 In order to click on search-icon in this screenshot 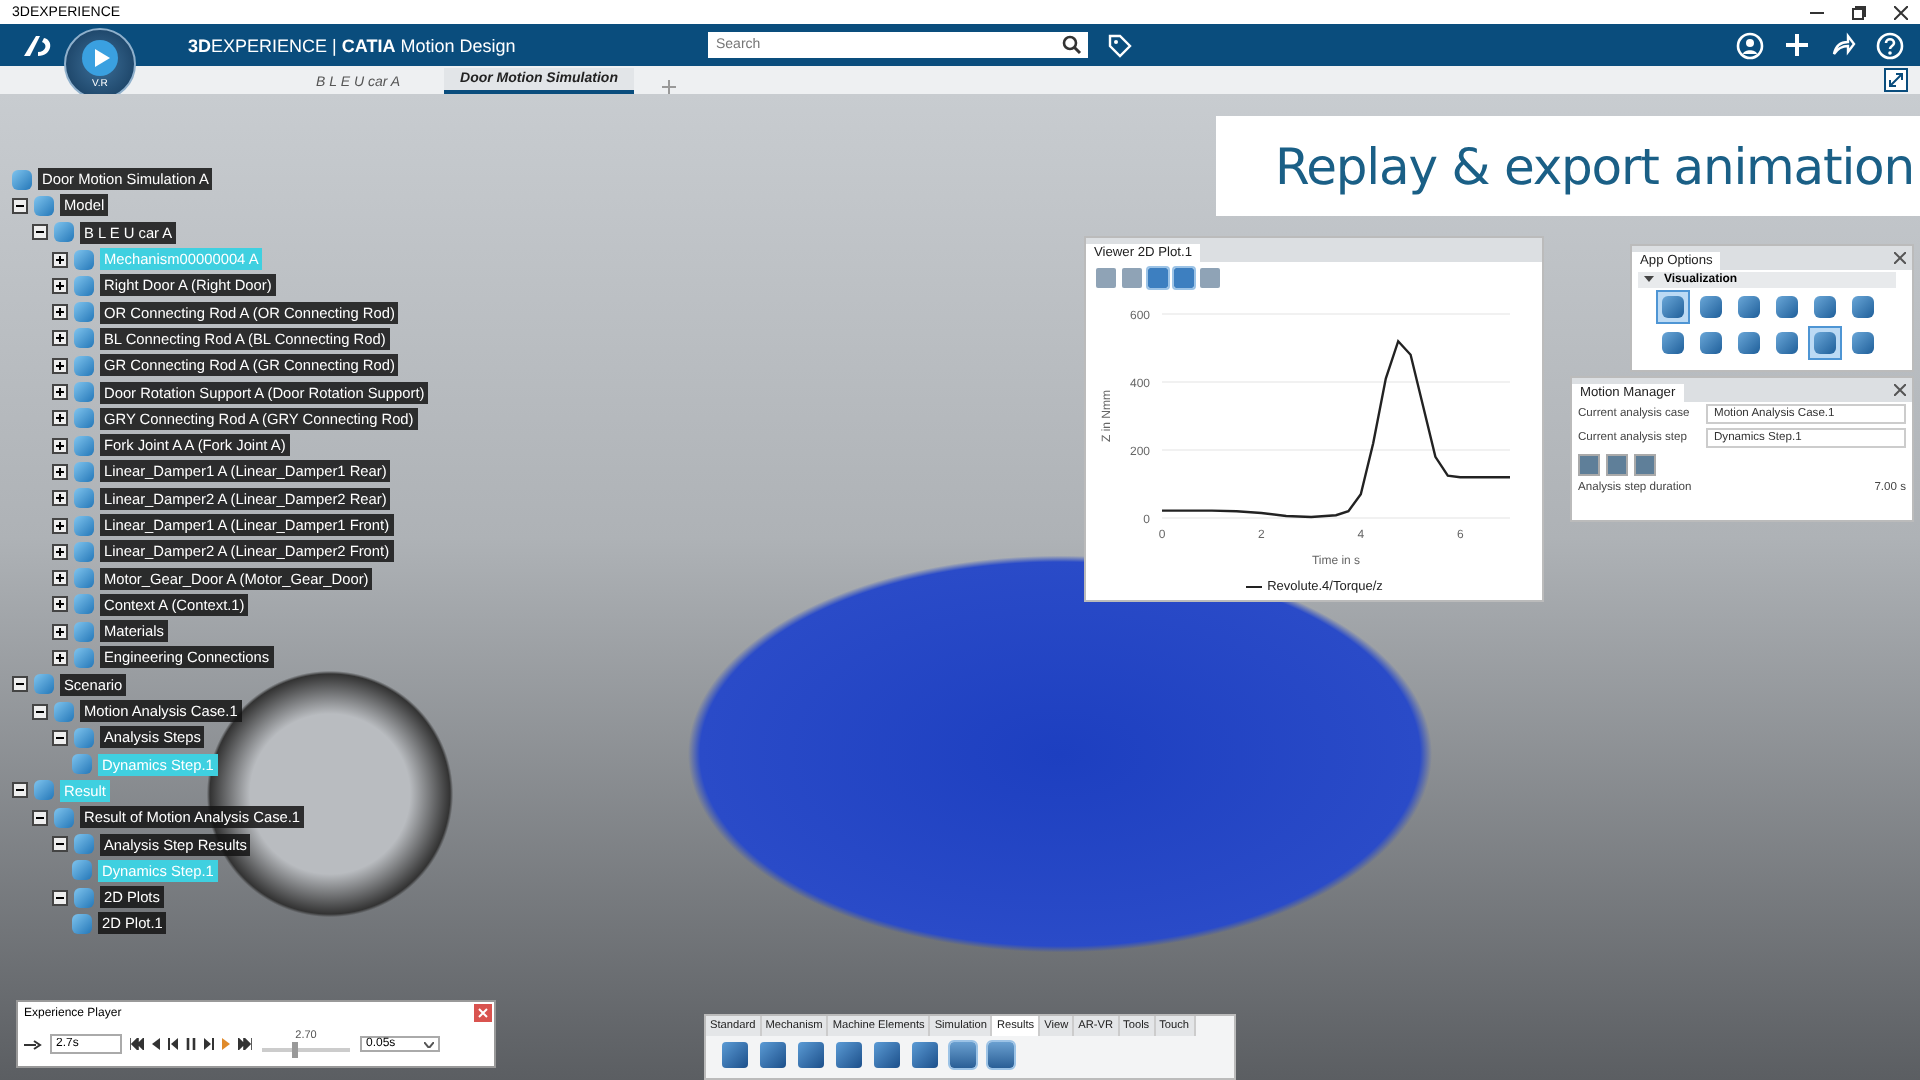, I will do `click(1072, 45)`.